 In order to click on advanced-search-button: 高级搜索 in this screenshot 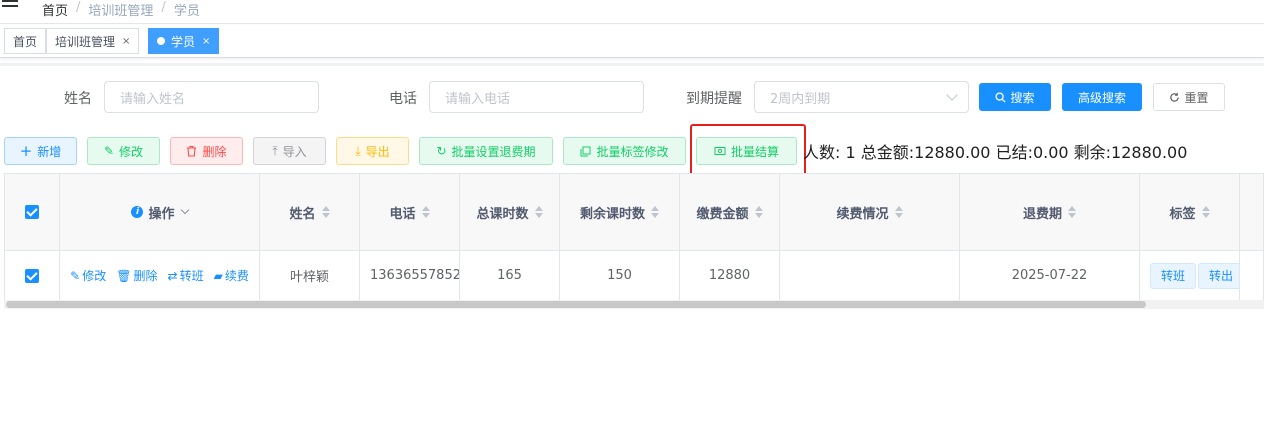, I will do `click(1102, 97)`.